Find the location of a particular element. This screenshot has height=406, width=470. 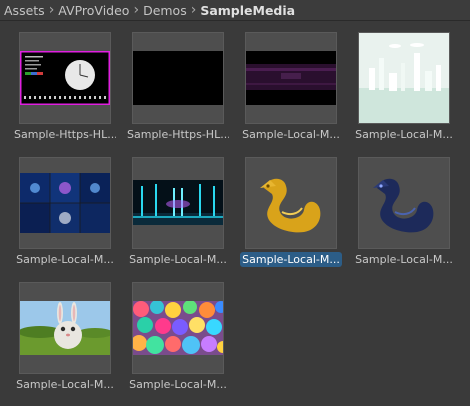

breadcrumb-avprovideo: AVProVideo is located at coordinates (93, 10).